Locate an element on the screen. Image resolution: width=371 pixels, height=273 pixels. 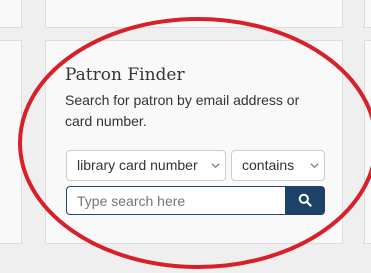
search-field-select: library card number is located at coordinates (146, 165).